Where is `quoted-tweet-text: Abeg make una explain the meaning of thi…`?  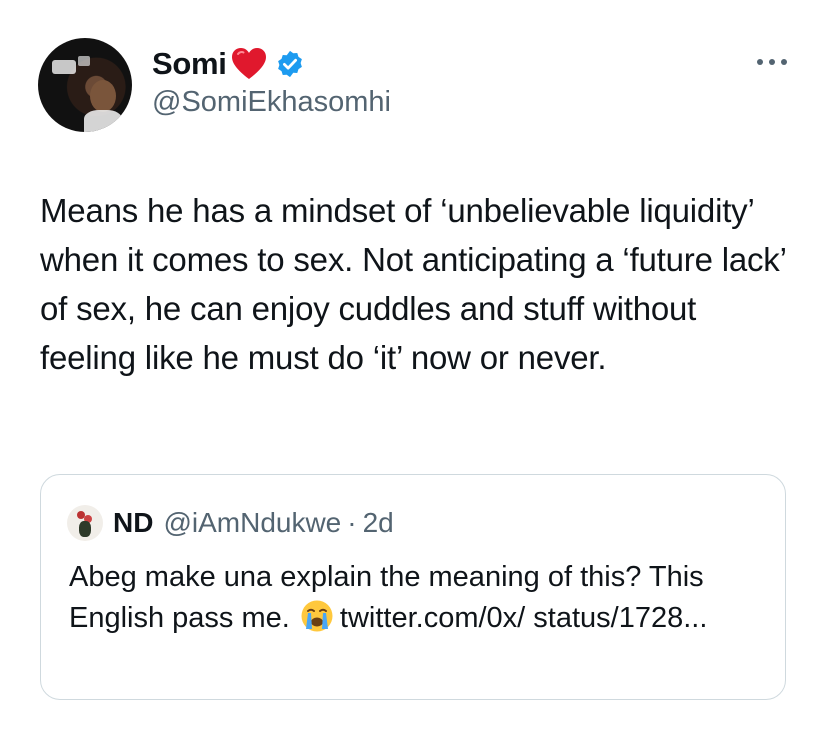
quoted-tweet-text: Abeg make una explain the meaning of thi… is located at coordinates (419, 598).